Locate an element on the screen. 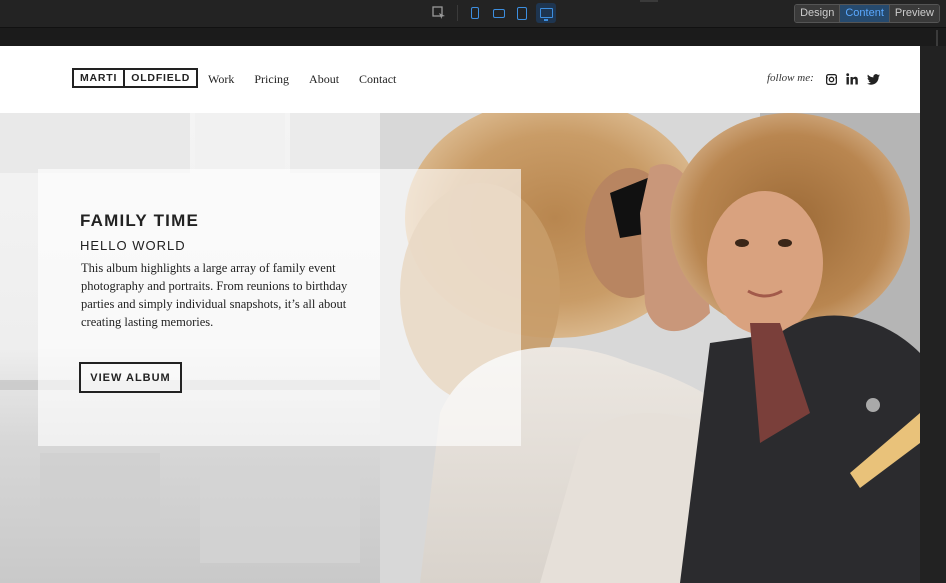 The width and height of the screenshot is (946, 583). hero-title: FAMILY TIME is located at coordinates (139, 221).